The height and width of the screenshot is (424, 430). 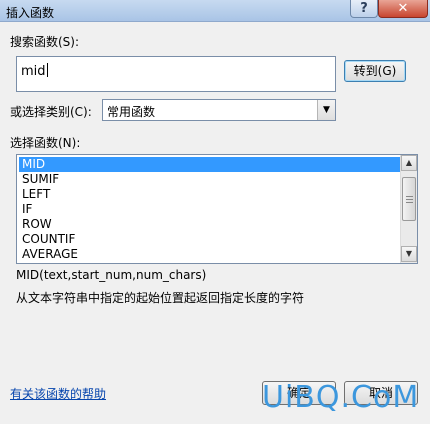 I want to click on list-item-sumif: SUMIF, so click(x=210, y=179).